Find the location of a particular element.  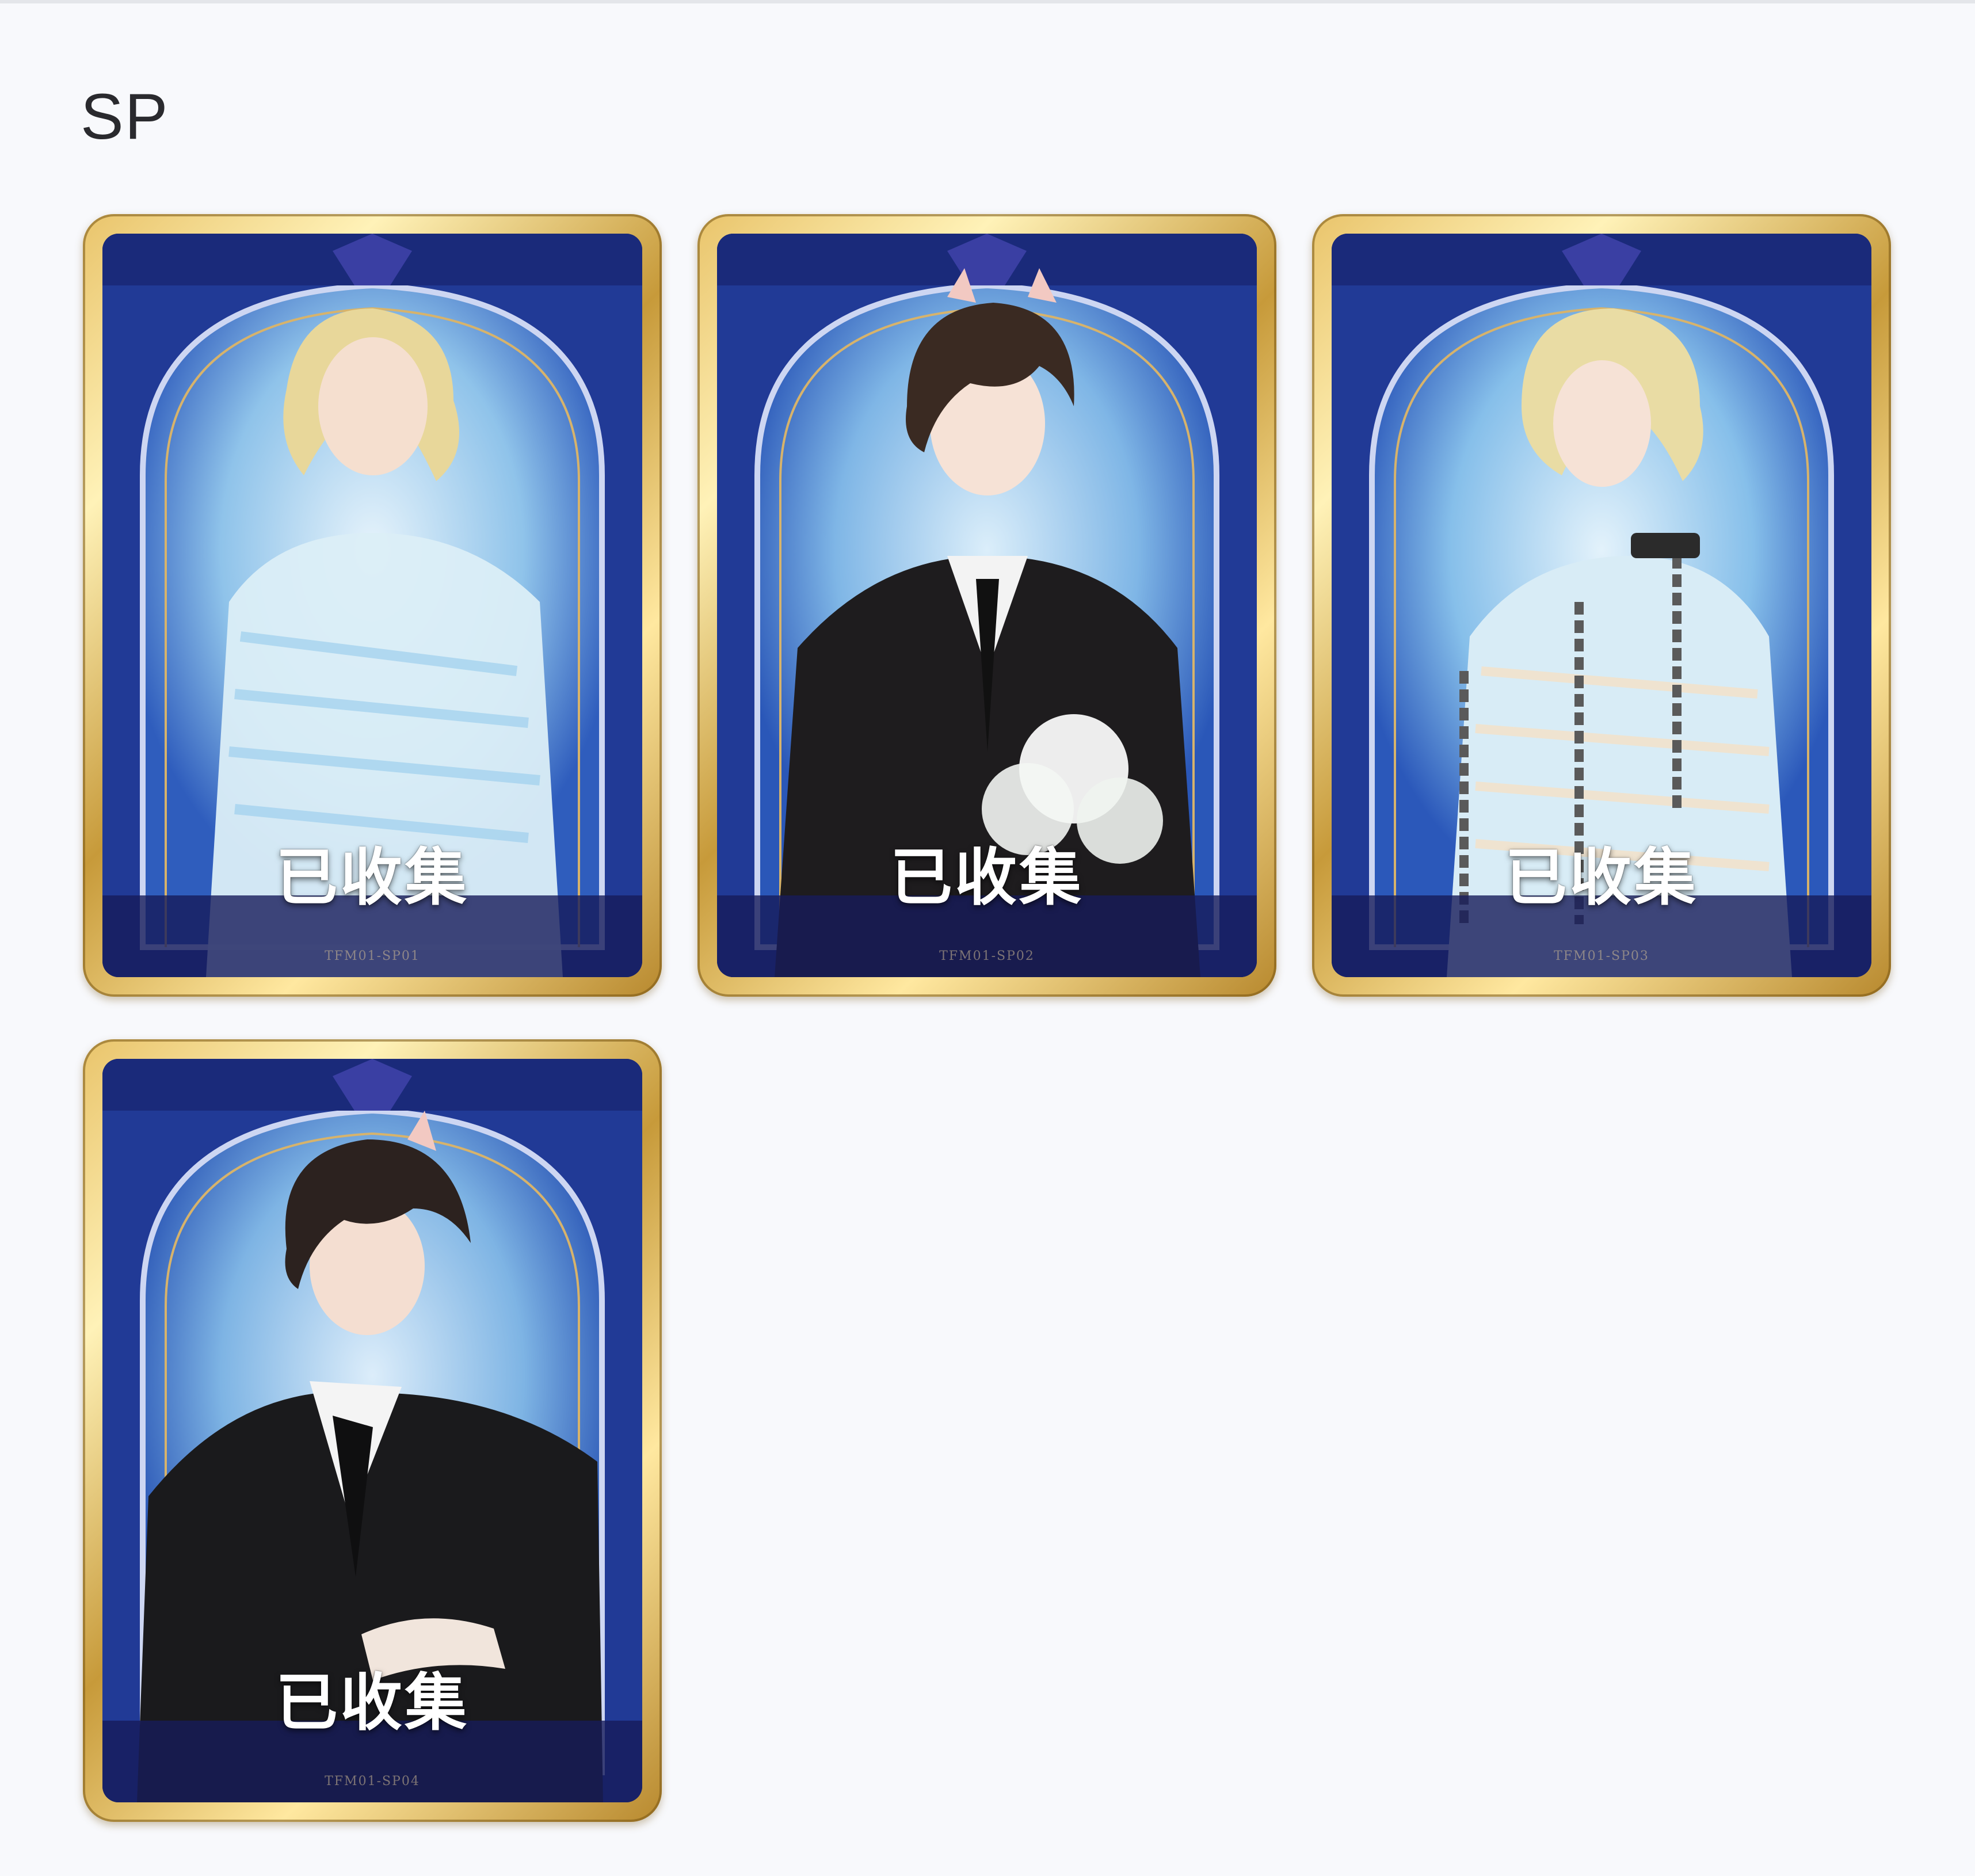

card-code: TFM01-SP02 is located at coordinates (987, 956).